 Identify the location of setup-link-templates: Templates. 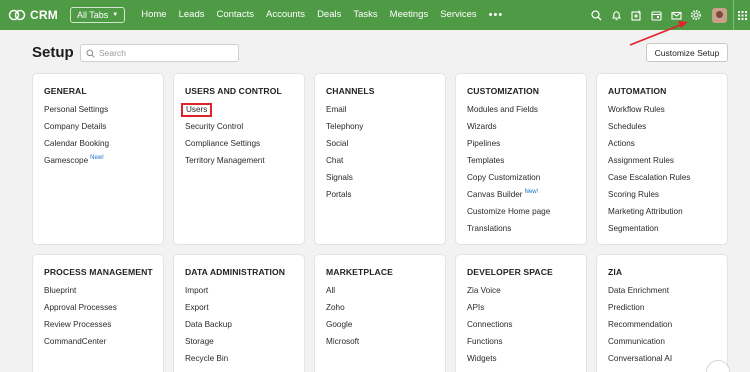
(526, 163).